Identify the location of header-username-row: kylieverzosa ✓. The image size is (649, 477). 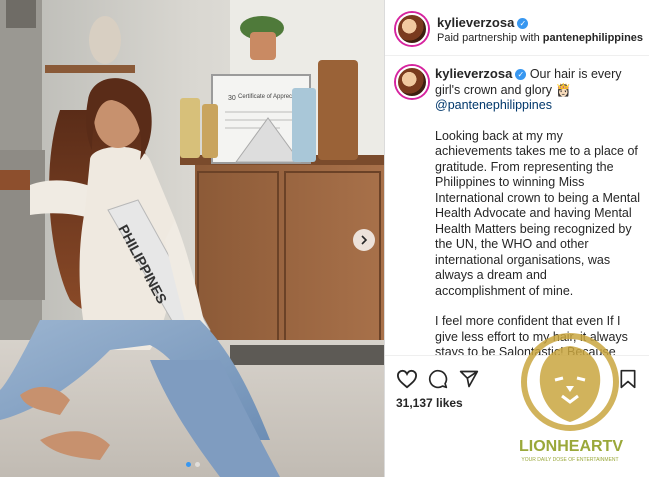
(483, 23).